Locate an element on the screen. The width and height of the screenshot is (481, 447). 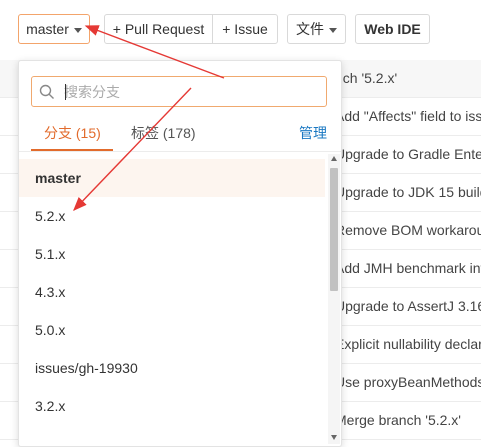
branch-search-box is located at coordinates (179, 91).